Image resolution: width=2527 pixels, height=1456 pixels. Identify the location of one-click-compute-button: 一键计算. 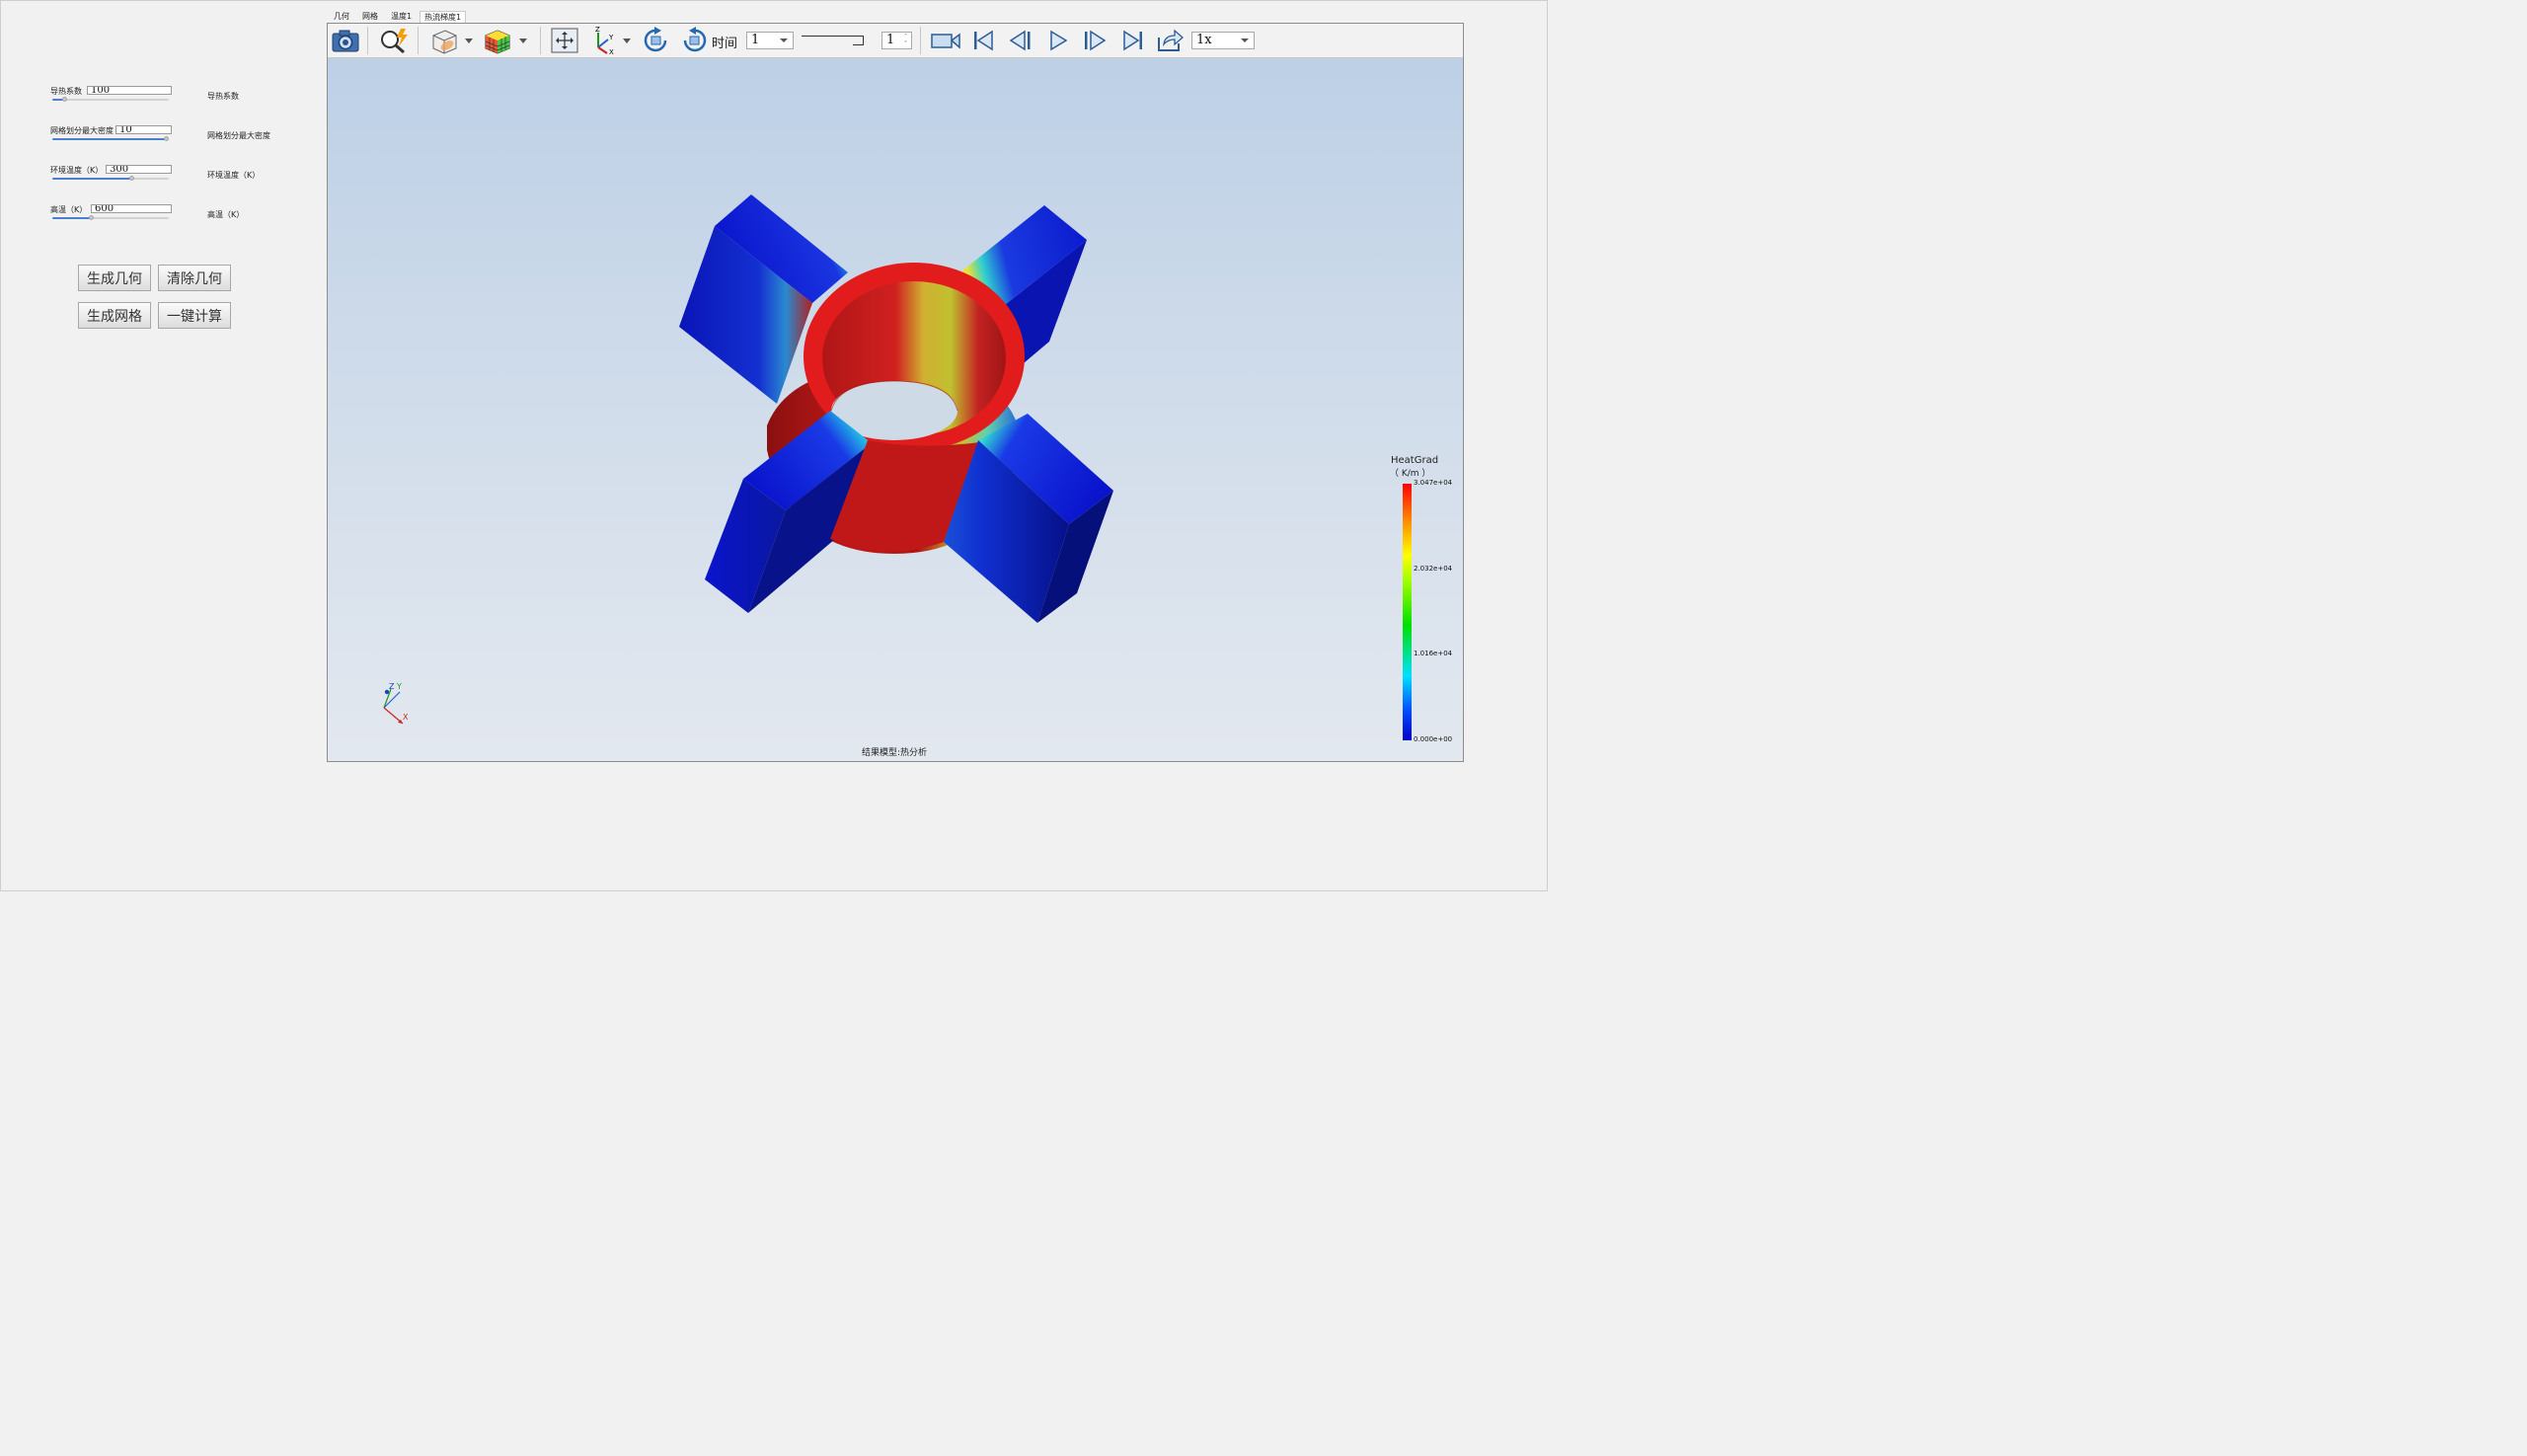
(194, 315).